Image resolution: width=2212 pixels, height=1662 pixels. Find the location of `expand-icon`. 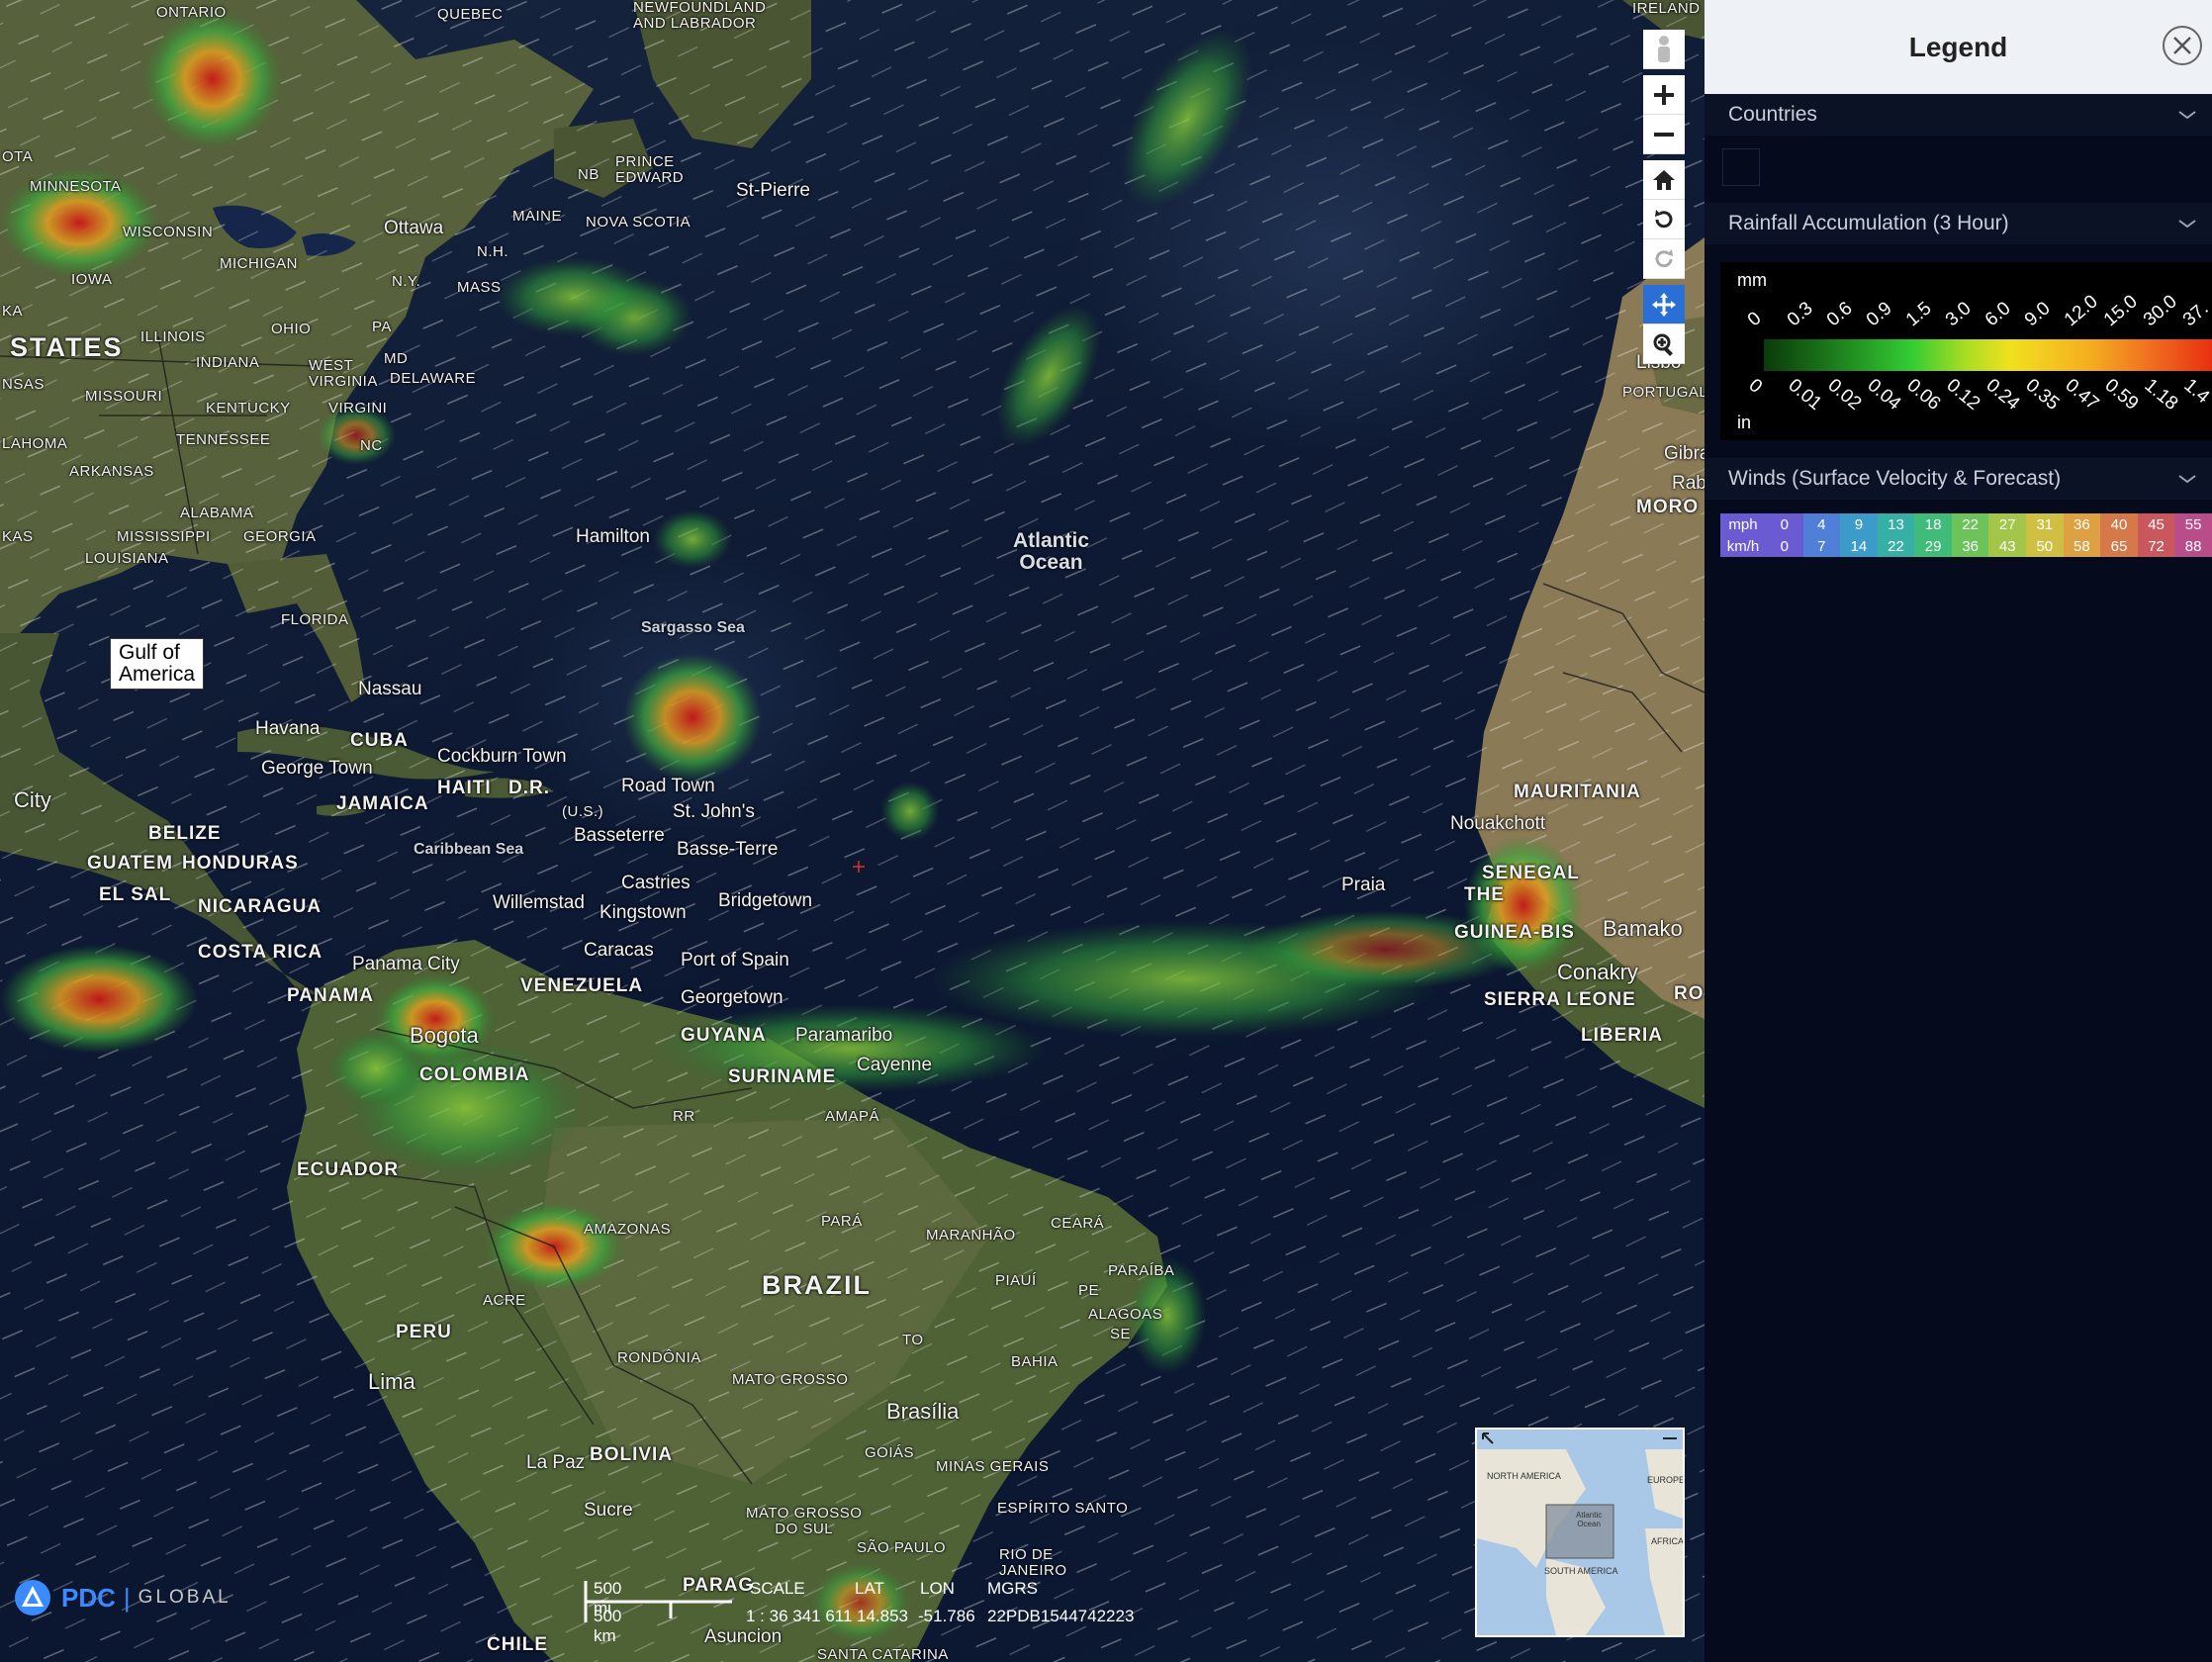

expand-icon is located at coordinates (1488, 1438).